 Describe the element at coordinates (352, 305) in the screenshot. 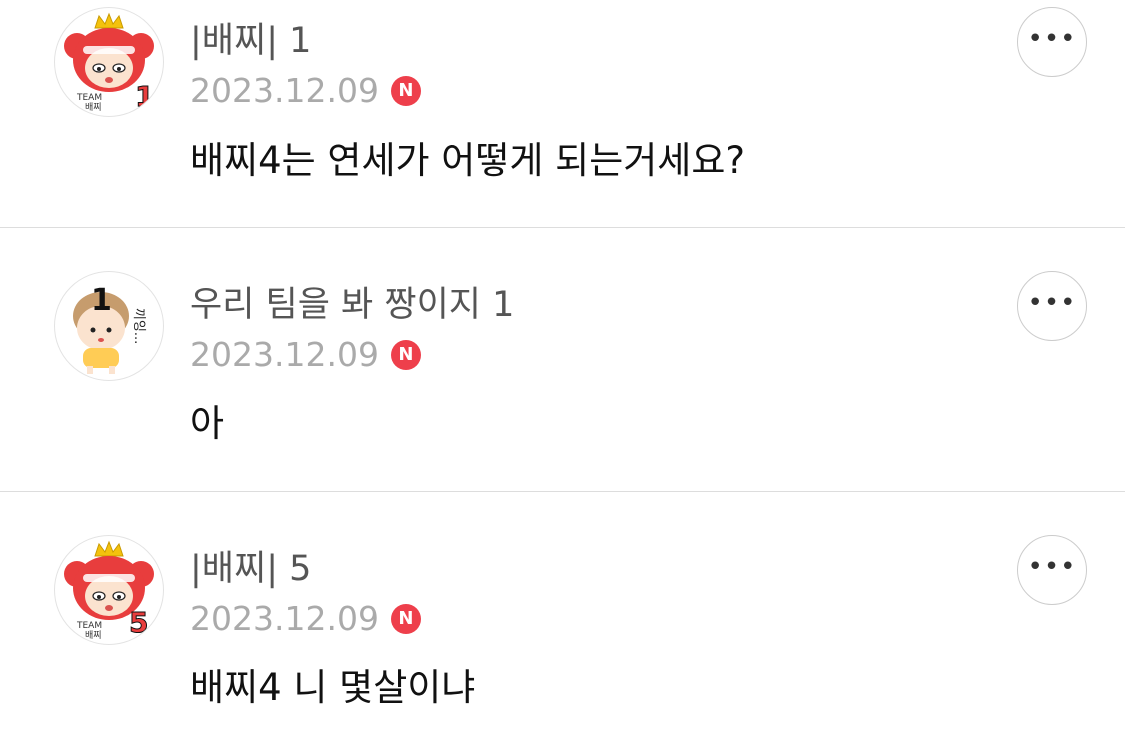

I see `comment-author: 우리 팀을 봐 짱이지 1` at that location.